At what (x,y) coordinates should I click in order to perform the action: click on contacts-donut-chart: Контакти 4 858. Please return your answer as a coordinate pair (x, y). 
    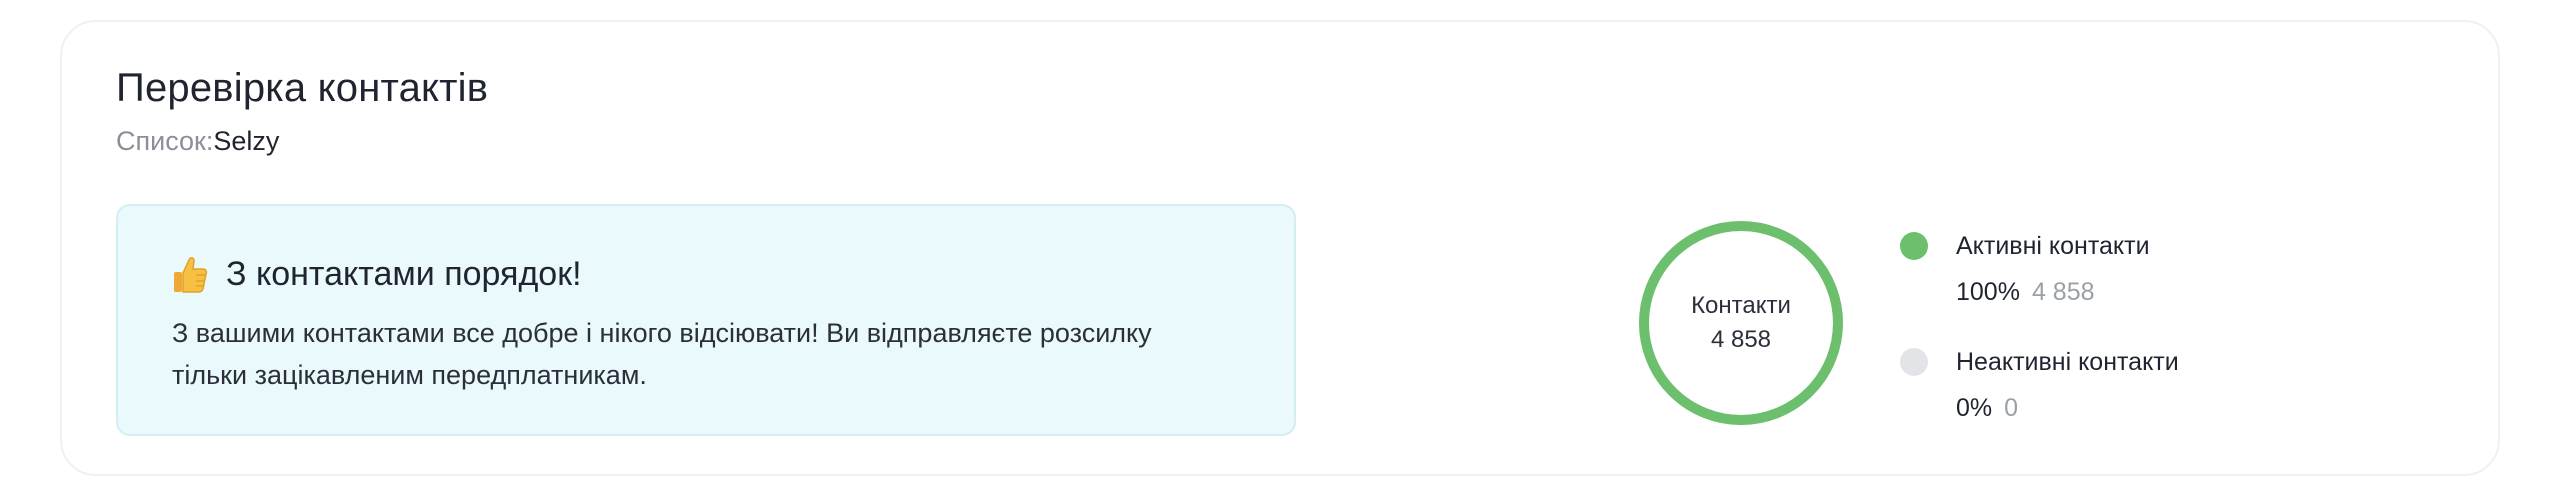
    Looking at the image, I should click on (1741, 323).